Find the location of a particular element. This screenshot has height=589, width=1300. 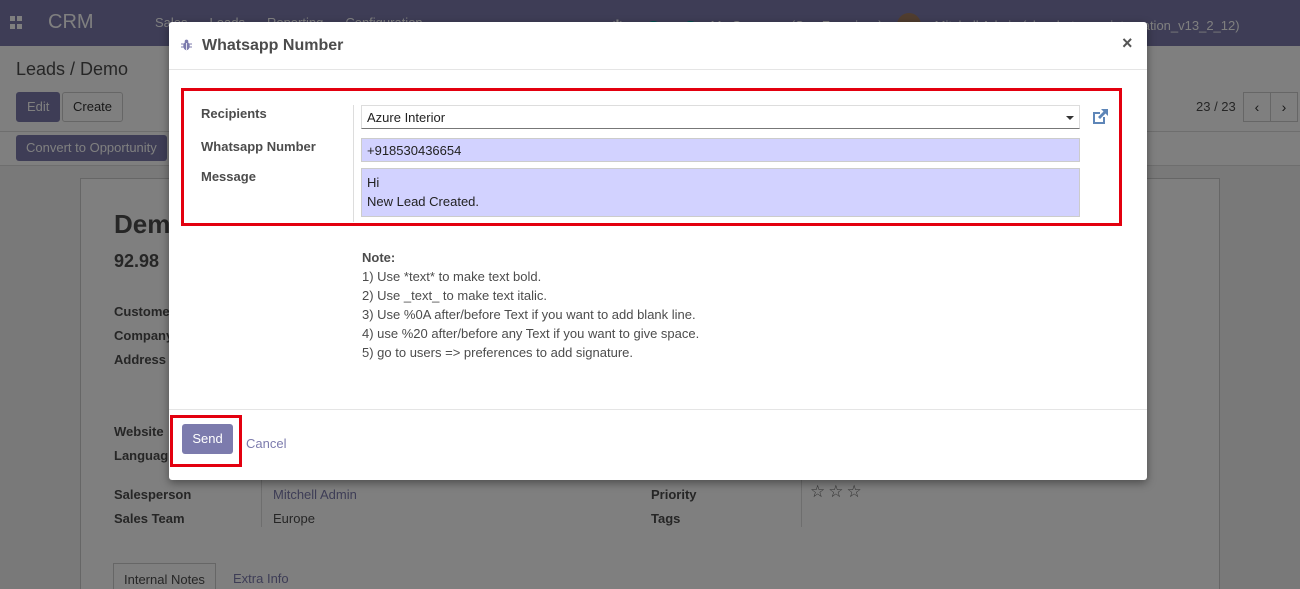

recipients-label: Recipients is located at coordinates (234, 113).